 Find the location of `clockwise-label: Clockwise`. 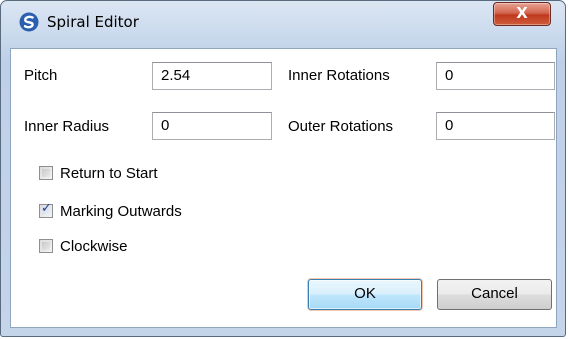

clockwise-label: Clockwise is located at coordinates (94, 246).